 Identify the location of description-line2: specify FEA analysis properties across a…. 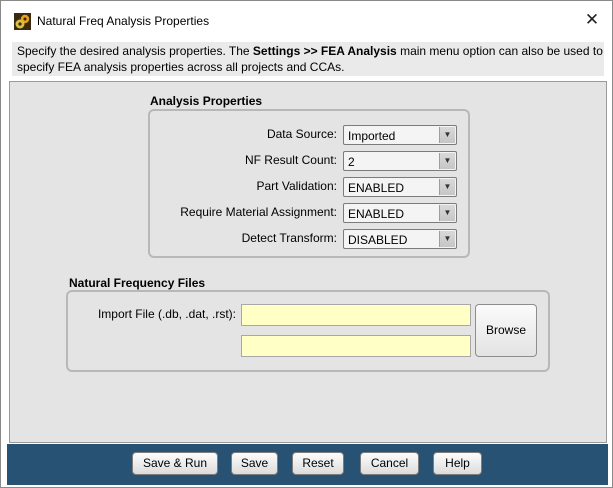
(181, 67).